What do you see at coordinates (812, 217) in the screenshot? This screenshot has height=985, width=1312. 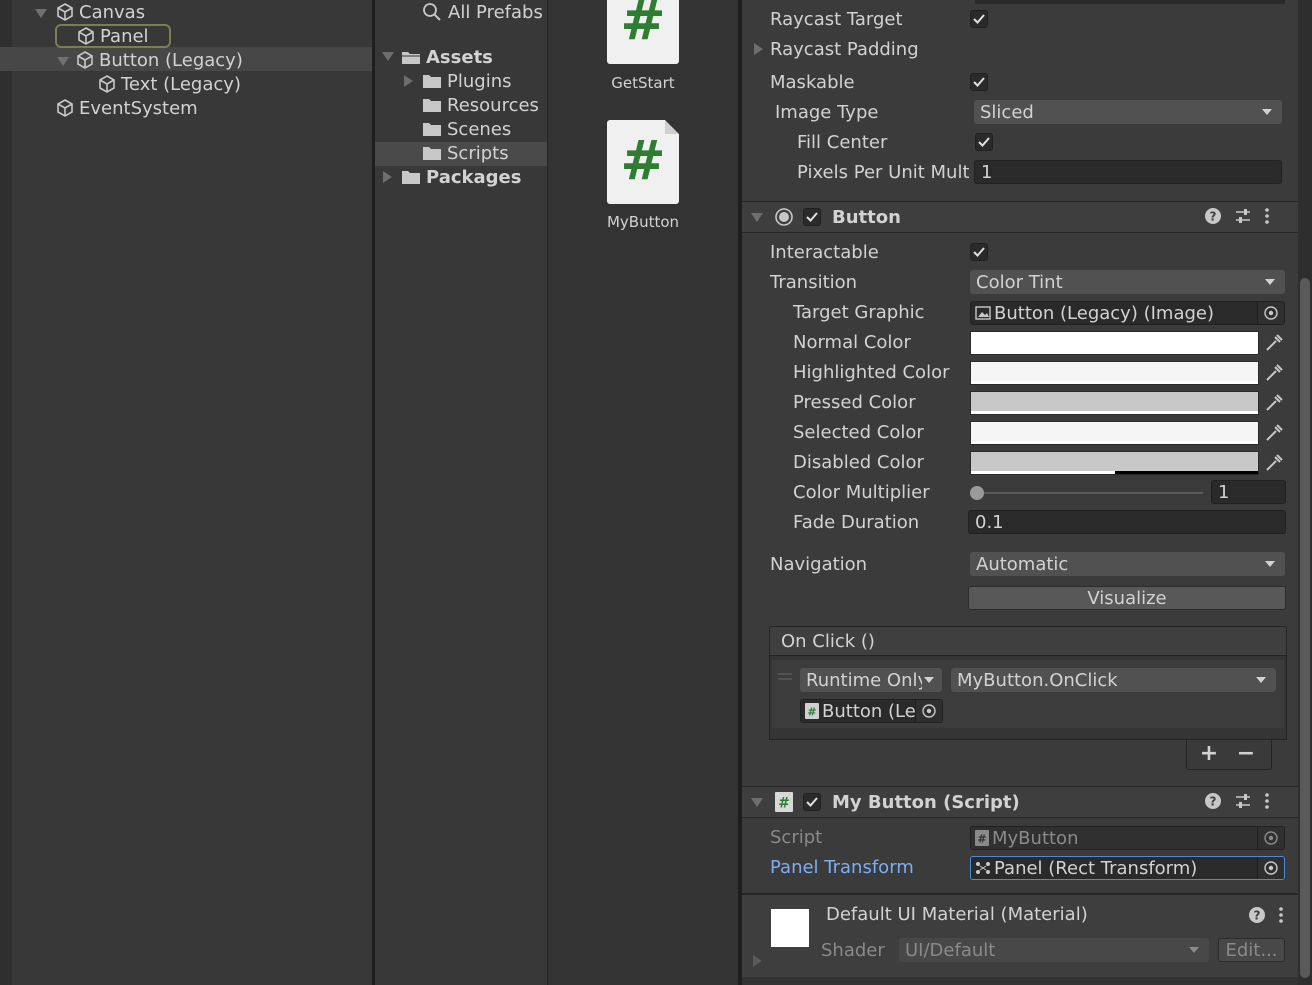 I see `button-enabled-checkbox` at bounding box center [812, 217].